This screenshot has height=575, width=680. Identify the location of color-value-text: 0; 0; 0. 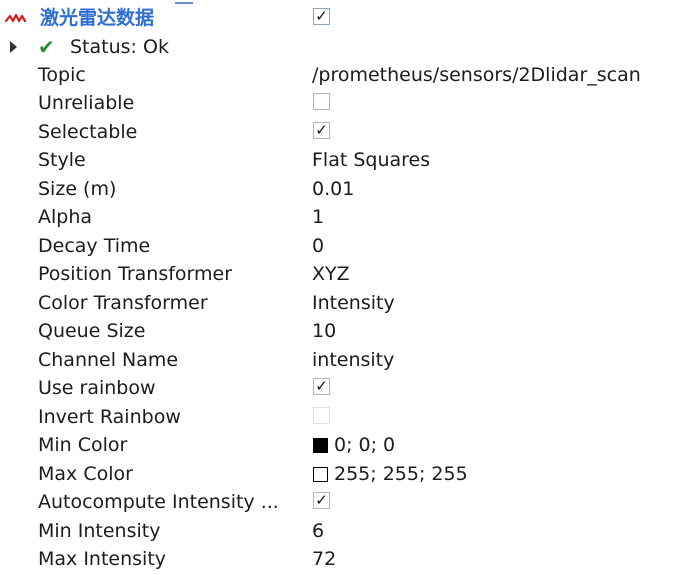
(365, 445).